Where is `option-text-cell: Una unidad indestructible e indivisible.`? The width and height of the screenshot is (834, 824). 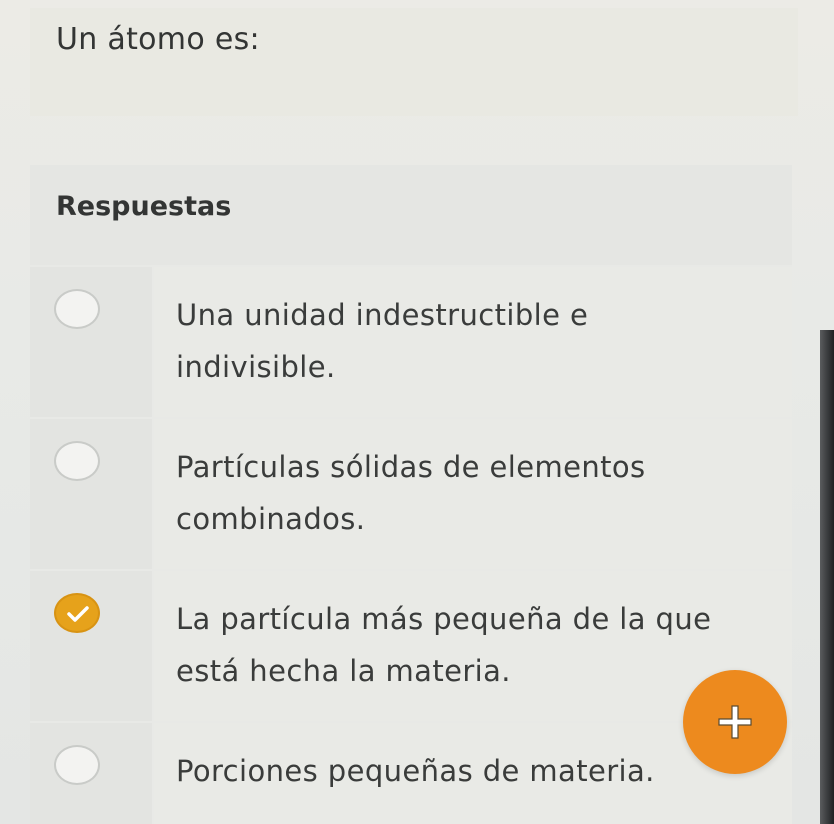
option-text-cell: Una unidad indestructible e indivisible. is located at coordinates (473, 342).